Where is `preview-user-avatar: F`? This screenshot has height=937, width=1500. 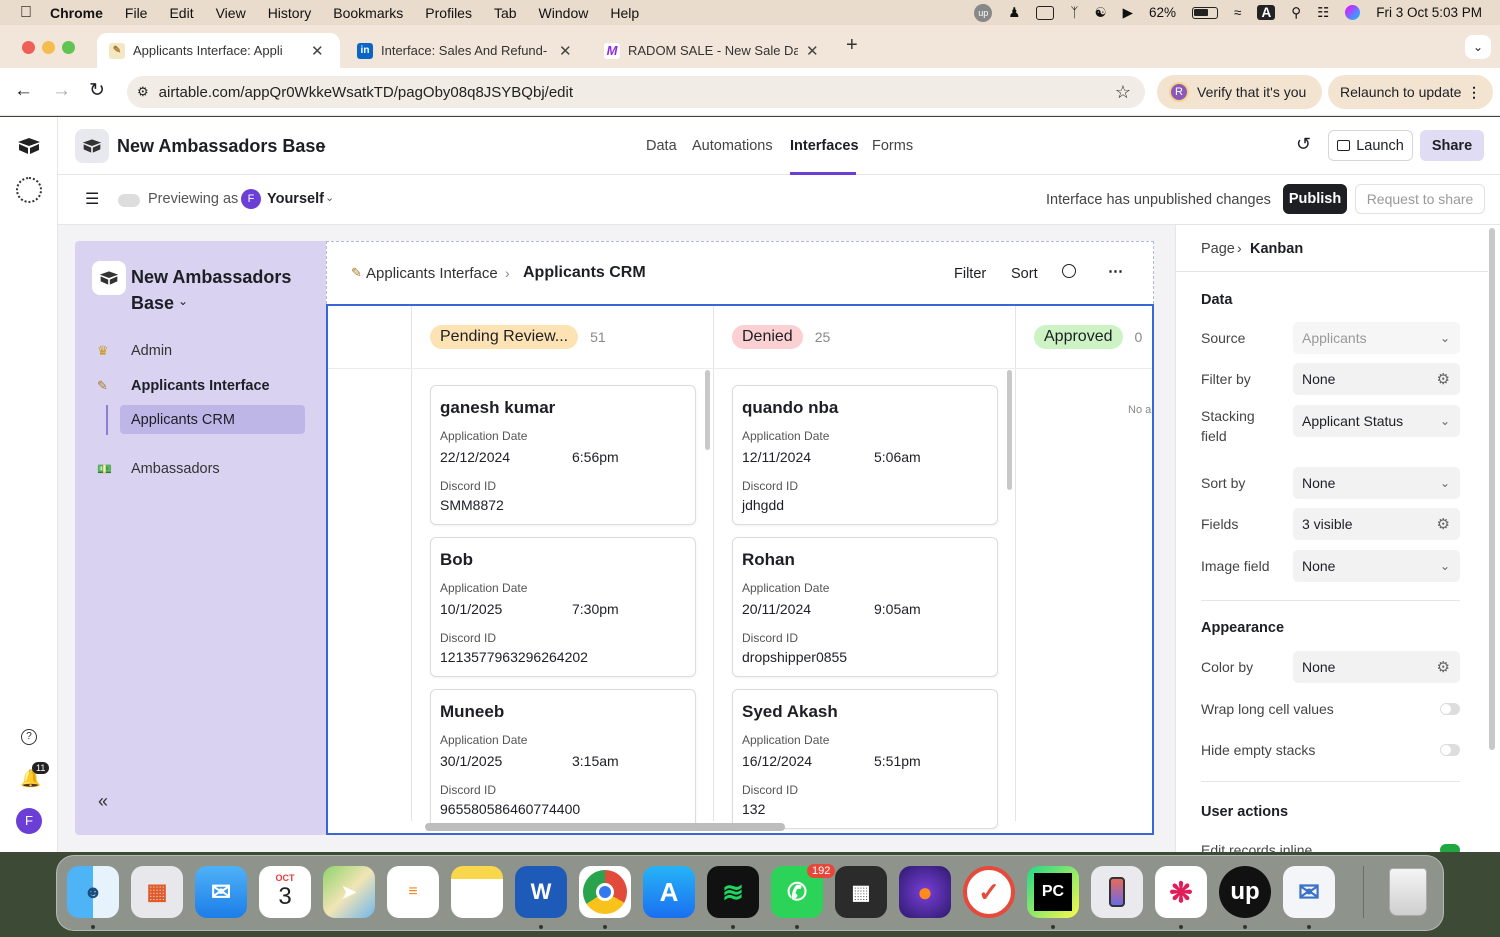 preview-user-avatar: F is located at coordinates (251, 199).